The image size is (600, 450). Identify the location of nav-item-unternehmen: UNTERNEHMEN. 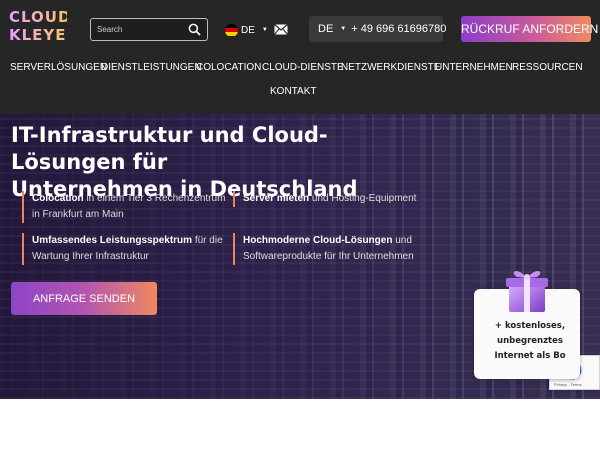
(474, 67).